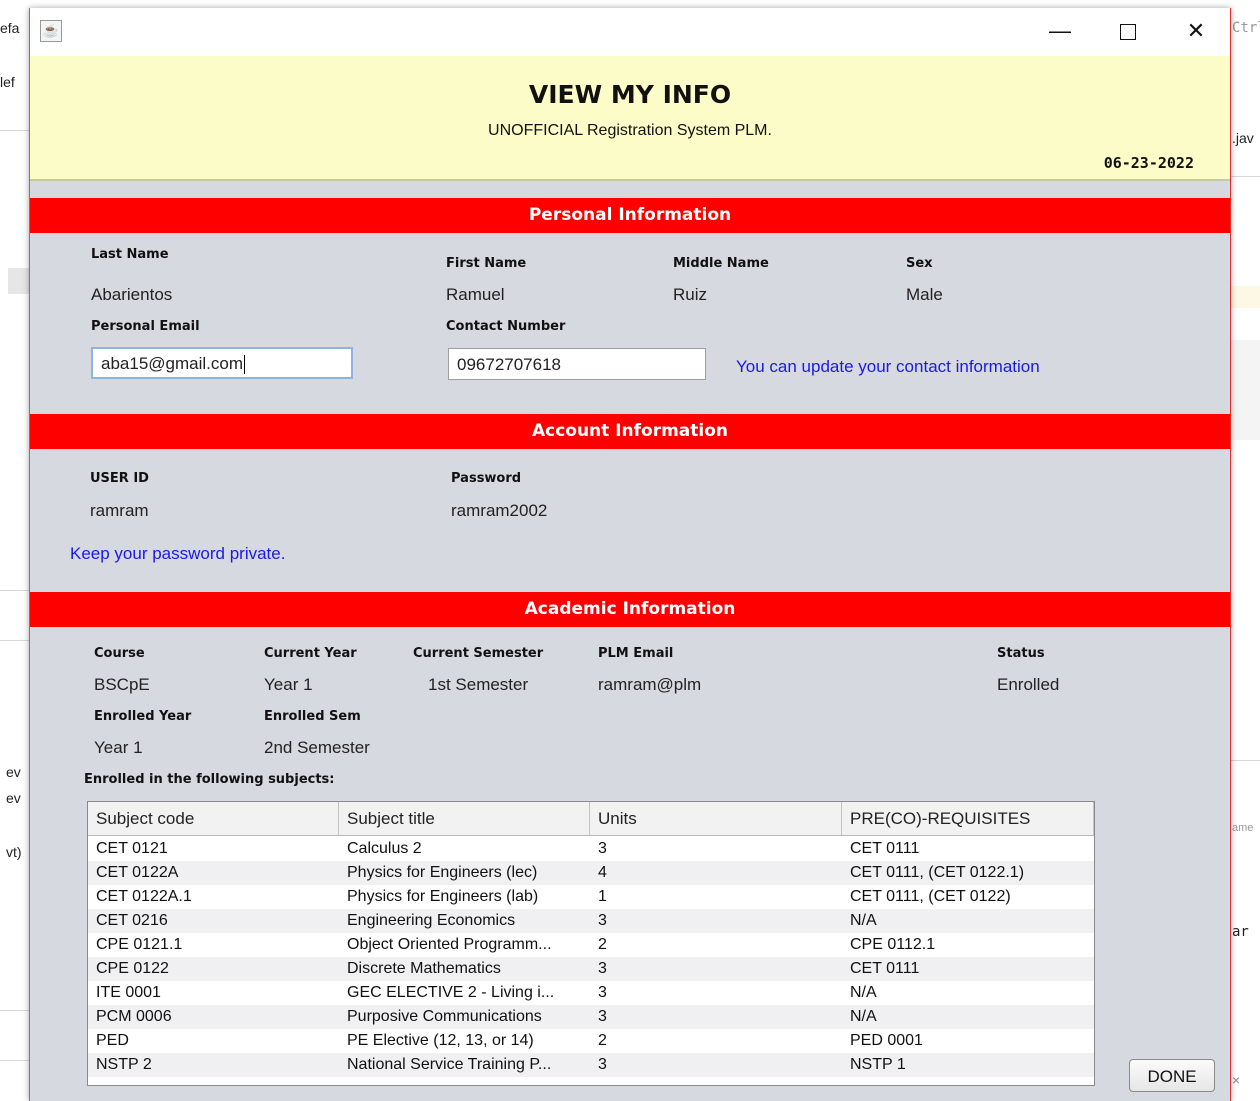 The height and width of the screenshot is (1101, 1260). Describe the element at coordinates (145, 326) in the screenshot. I see `personal-email-label: Personal Email` at that location.